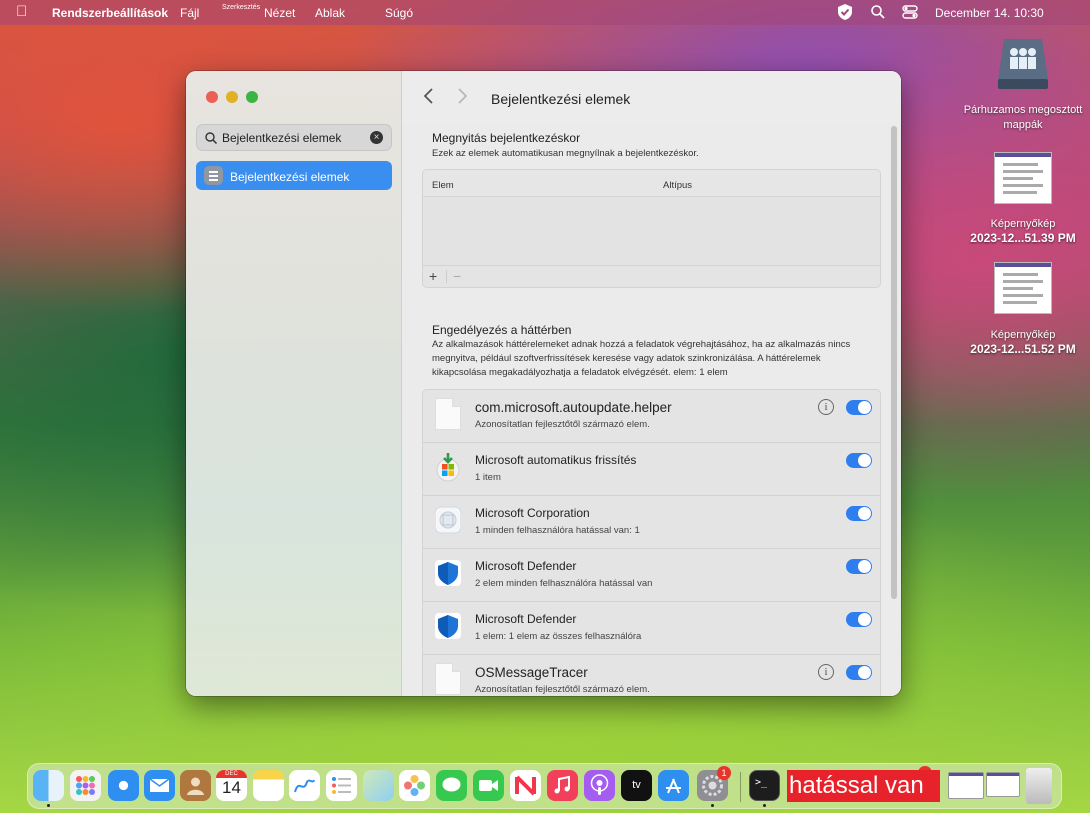 Image resolution: width=1090 pixels, height=813 pixels. What do you see at coordinates (525, 785) in the screenshot?
I see `news-icon` at bounding box center [525, 785].